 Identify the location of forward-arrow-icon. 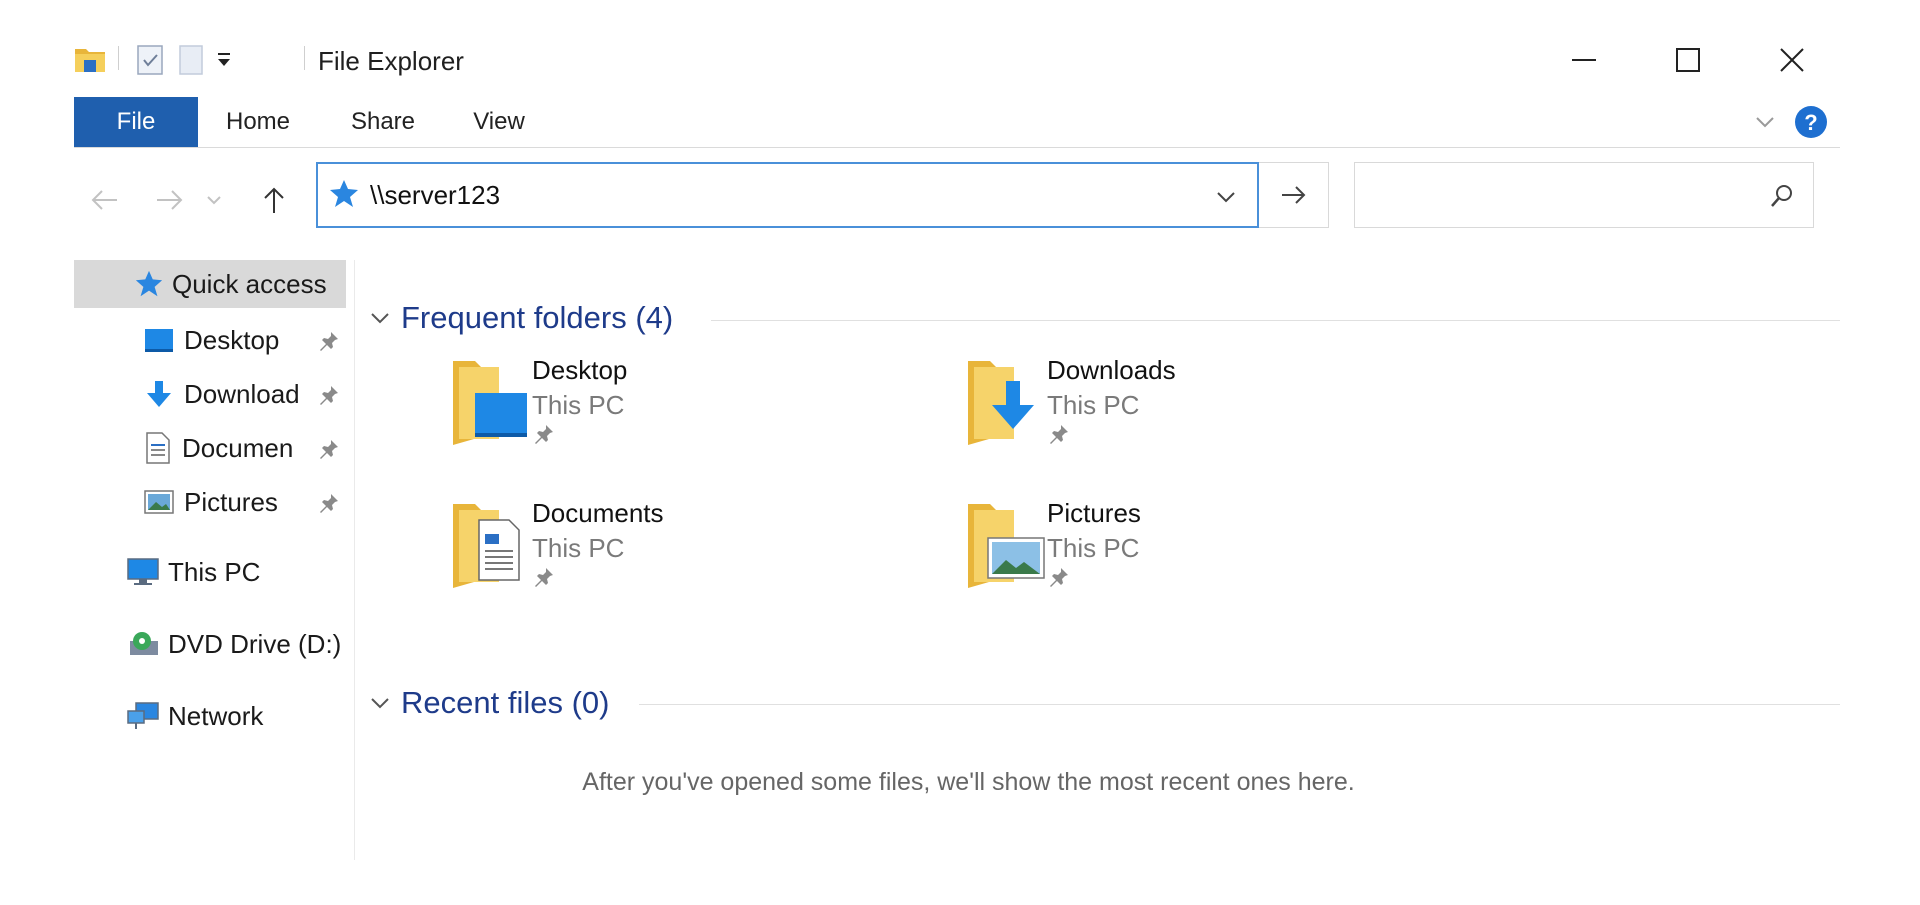
(170, 200).